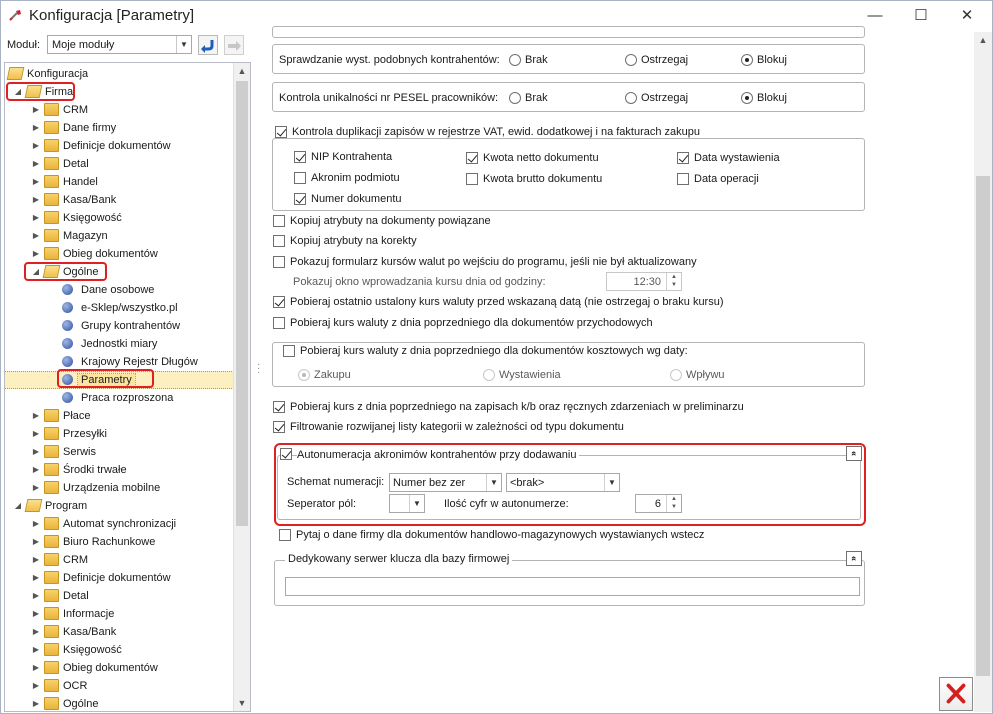  Describe the element at coordinates (854, 558) in the screenshot. I see `dedicated-server-collapse-button: »` at that location.